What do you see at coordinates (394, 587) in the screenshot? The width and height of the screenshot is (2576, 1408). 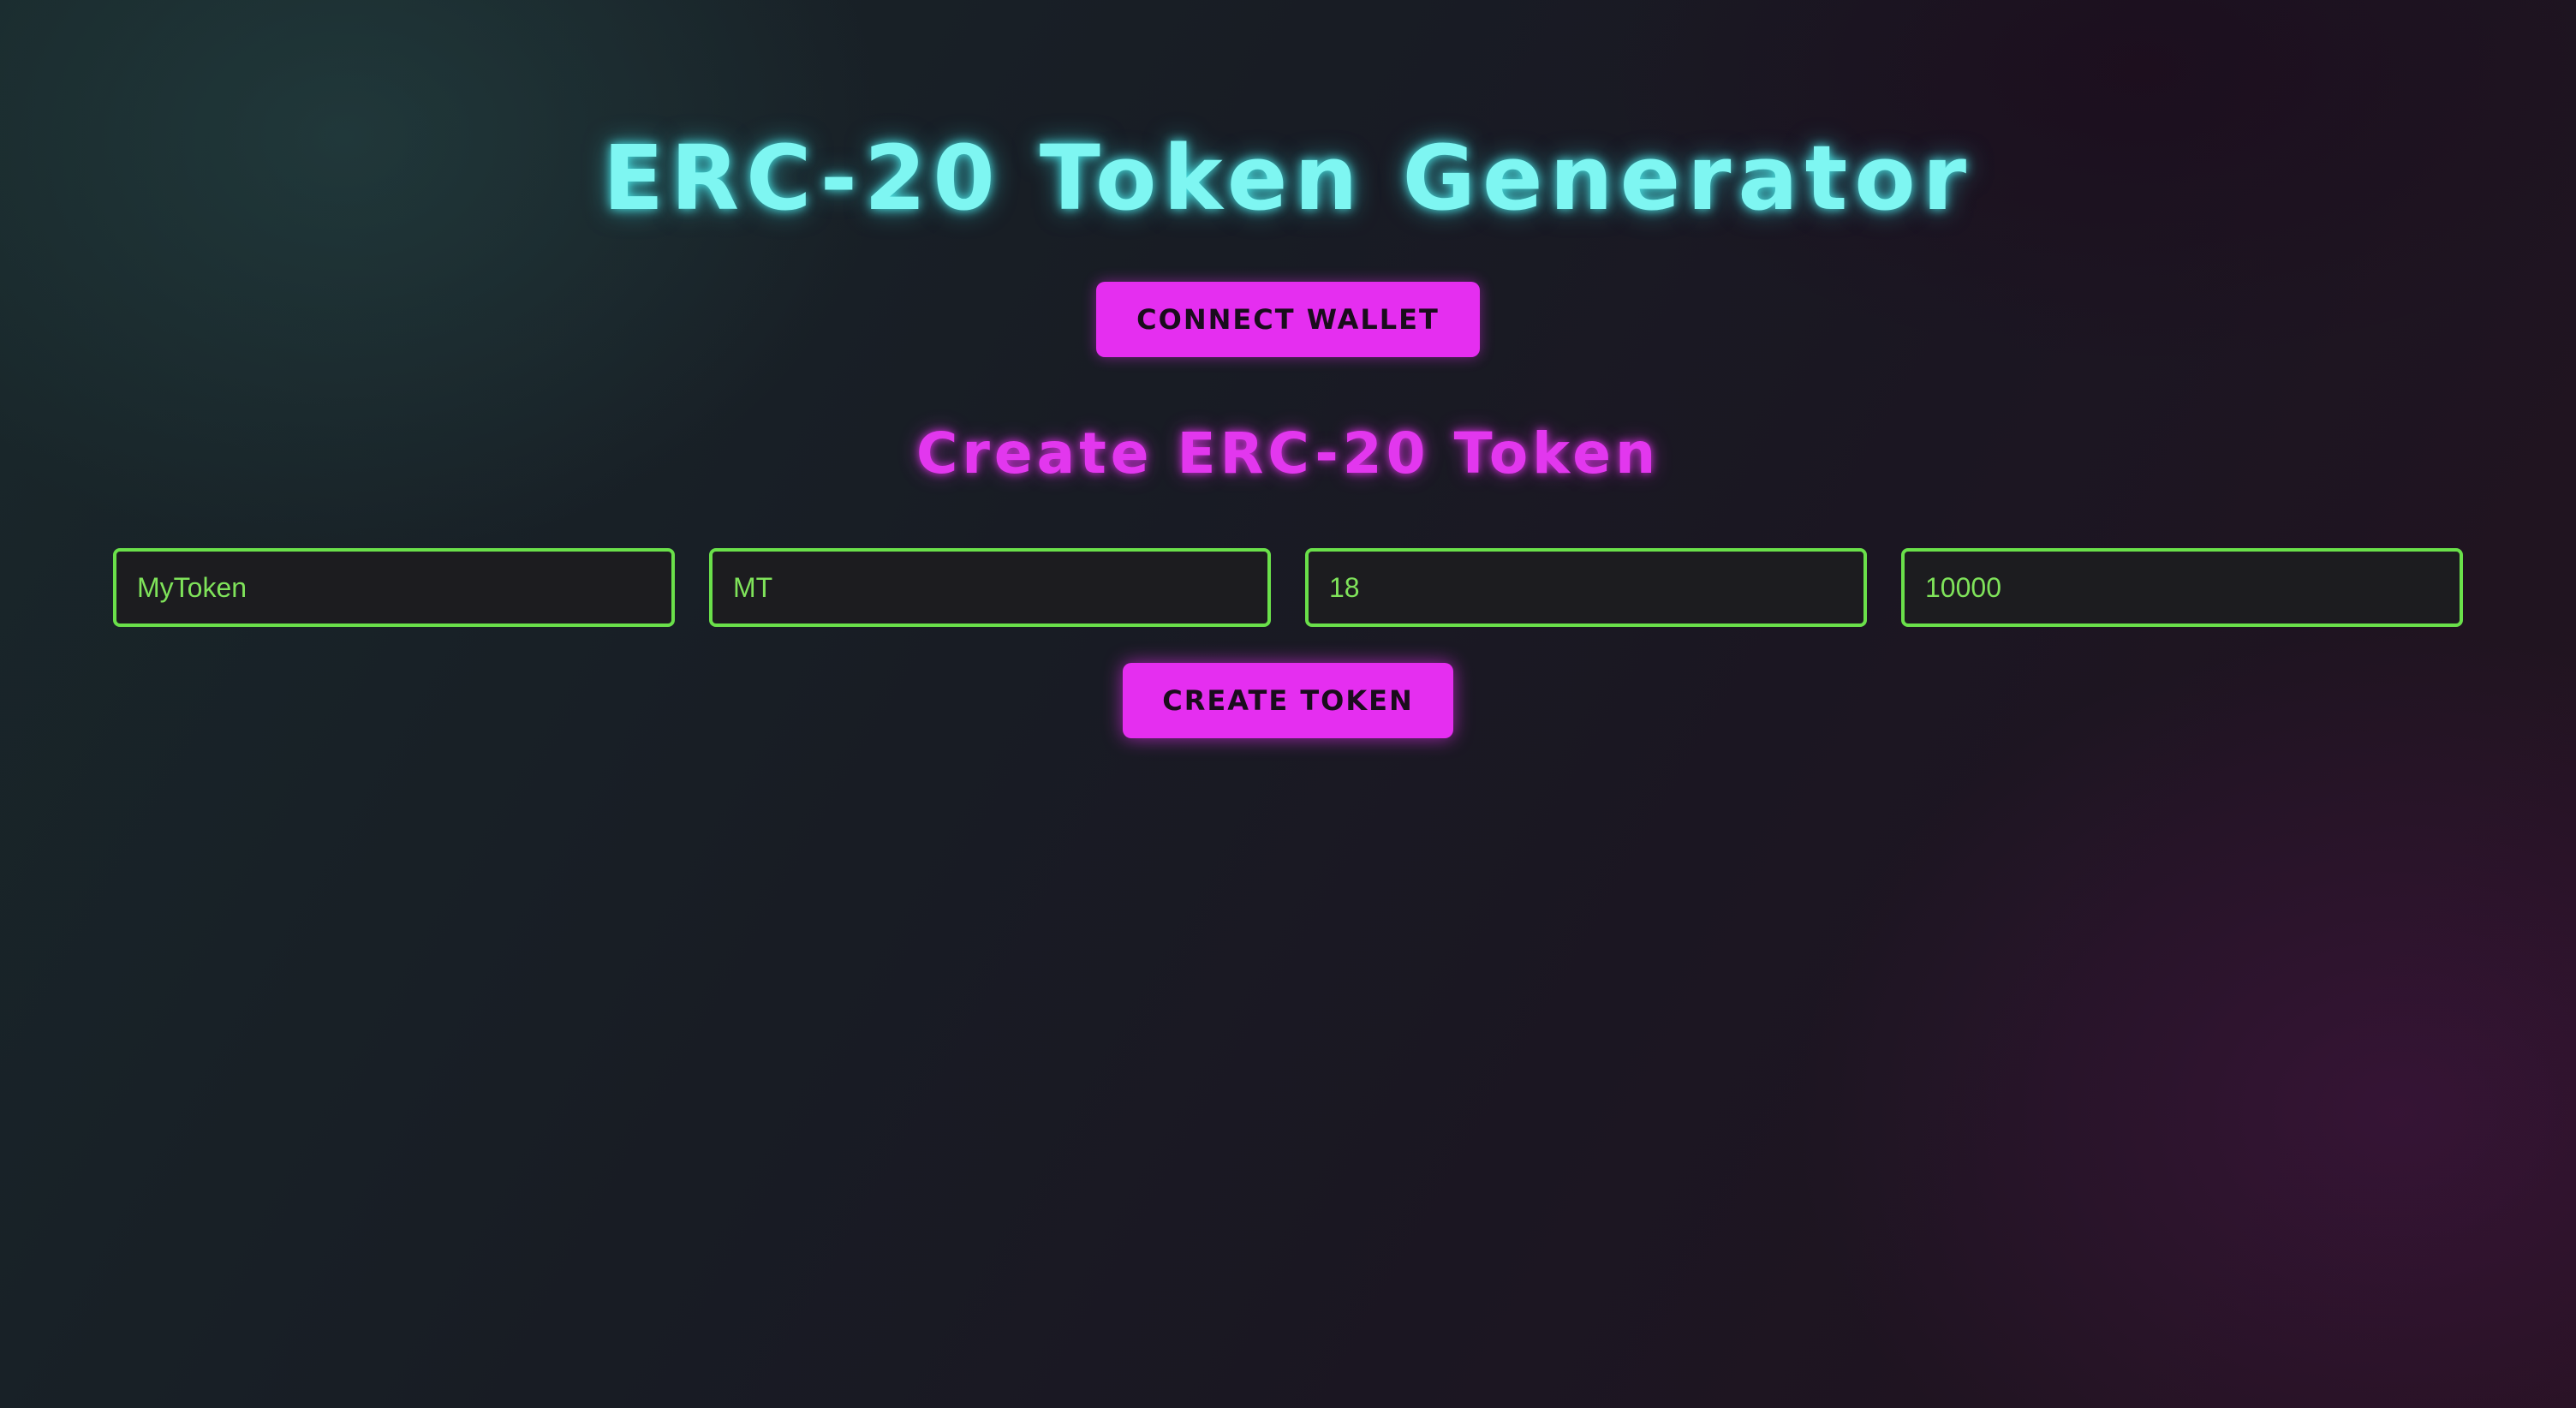 I see `token-name-input` at bounding box center [394, 587].